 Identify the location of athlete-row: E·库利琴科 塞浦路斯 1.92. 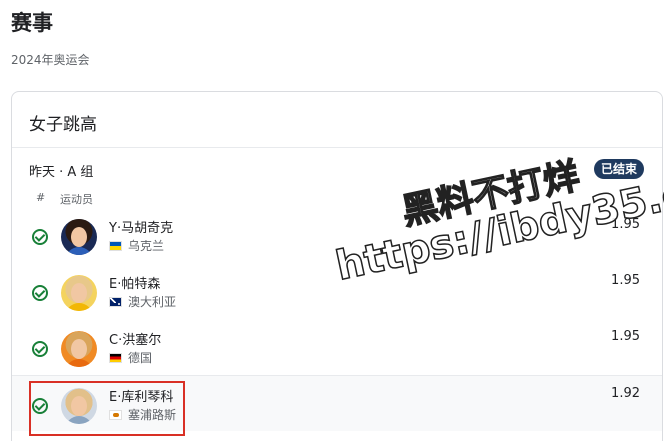
(337, 403).